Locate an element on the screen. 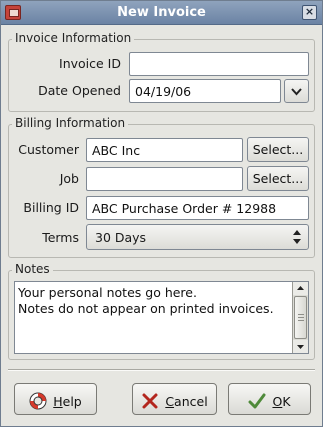 Image resolution: width=323 pixels, height=427 pixels. customer-input is located at coordinates (164, 150).